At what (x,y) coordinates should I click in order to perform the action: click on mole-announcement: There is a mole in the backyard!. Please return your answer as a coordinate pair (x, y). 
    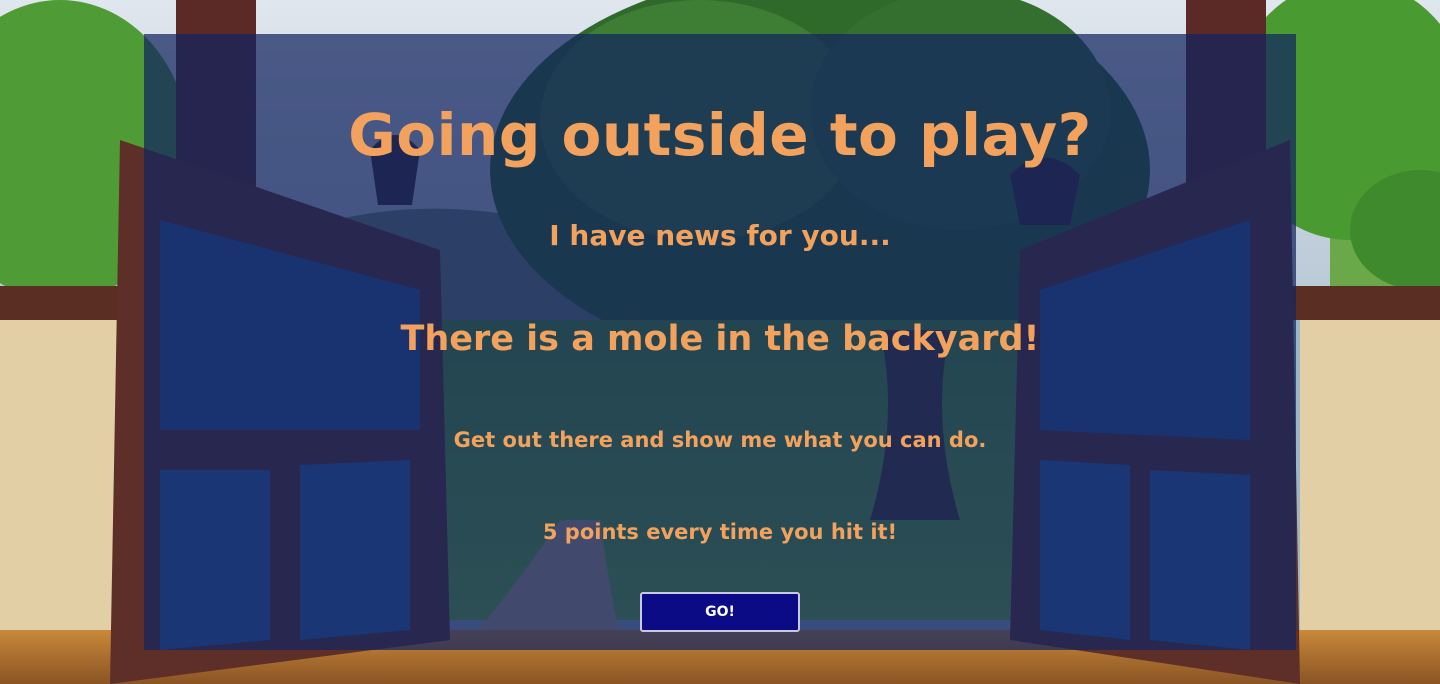
    Looking at the image, I should click on (720, 339).